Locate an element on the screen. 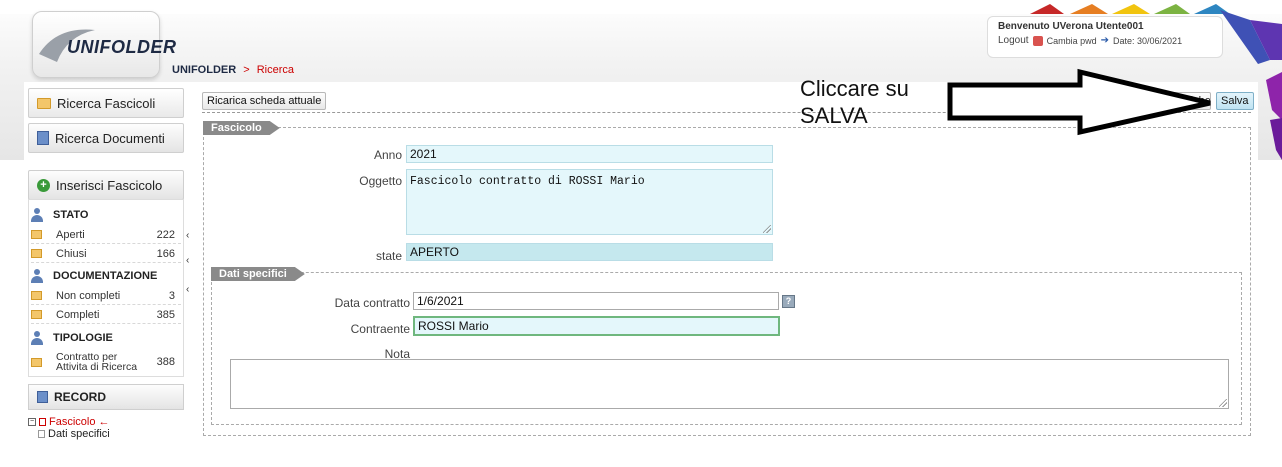 This screenshot has height=467, width=1282. tree-node-fascicolo: − Fascicolo ← is located at coordinates (69, 422).